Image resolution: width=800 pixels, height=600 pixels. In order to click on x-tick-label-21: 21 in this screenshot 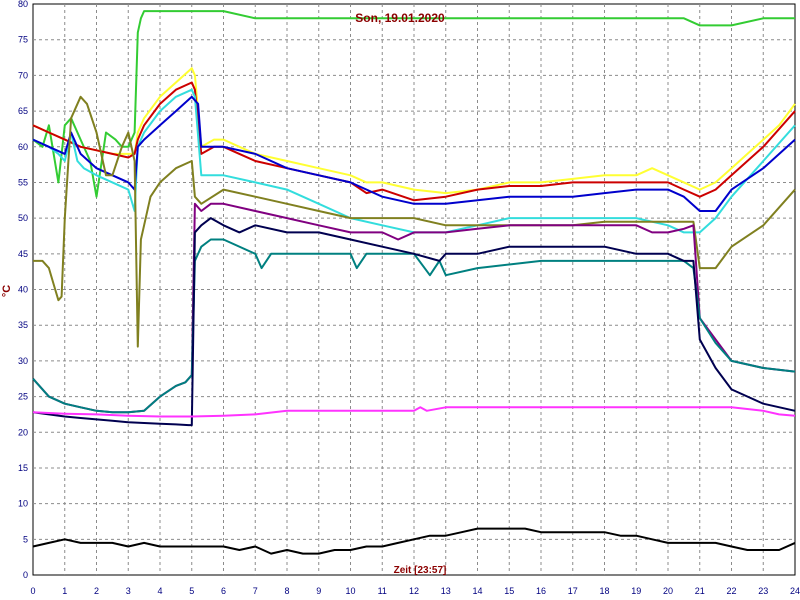, I will do `click(700, 591)`.